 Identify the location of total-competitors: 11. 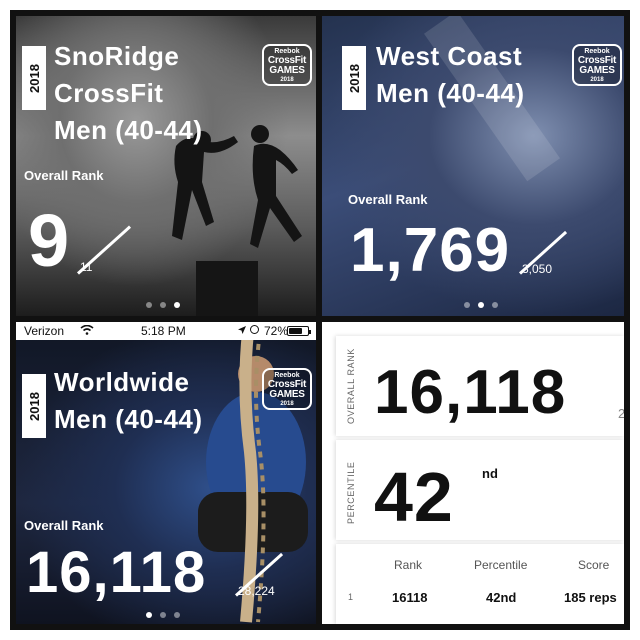
(86, 267).